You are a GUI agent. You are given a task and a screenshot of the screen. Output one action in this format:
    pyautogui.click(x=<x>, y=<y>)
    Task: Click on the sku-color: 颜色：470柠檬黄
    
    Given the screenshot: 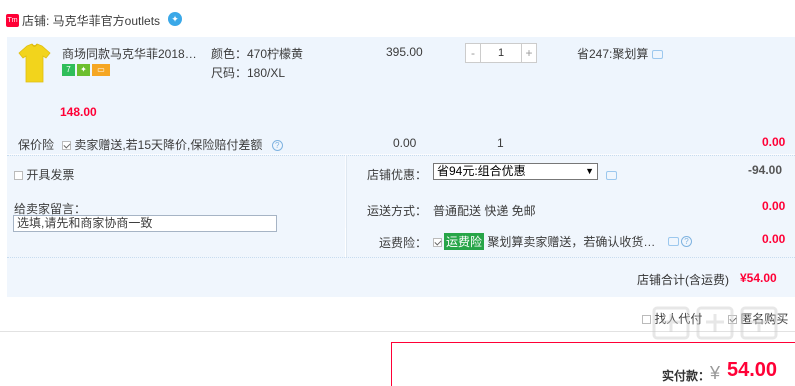 What is the action you would take?
    pyautogui.click(x=257, y=54)
    